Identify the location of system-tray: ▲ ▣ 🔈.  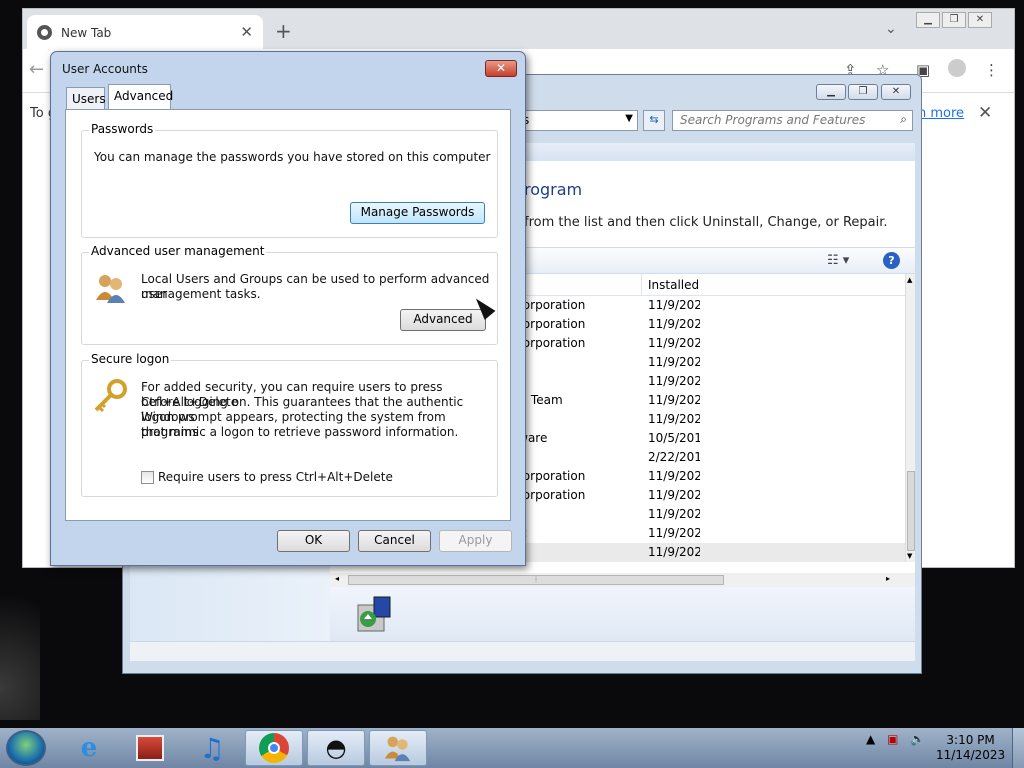
(895, 739).